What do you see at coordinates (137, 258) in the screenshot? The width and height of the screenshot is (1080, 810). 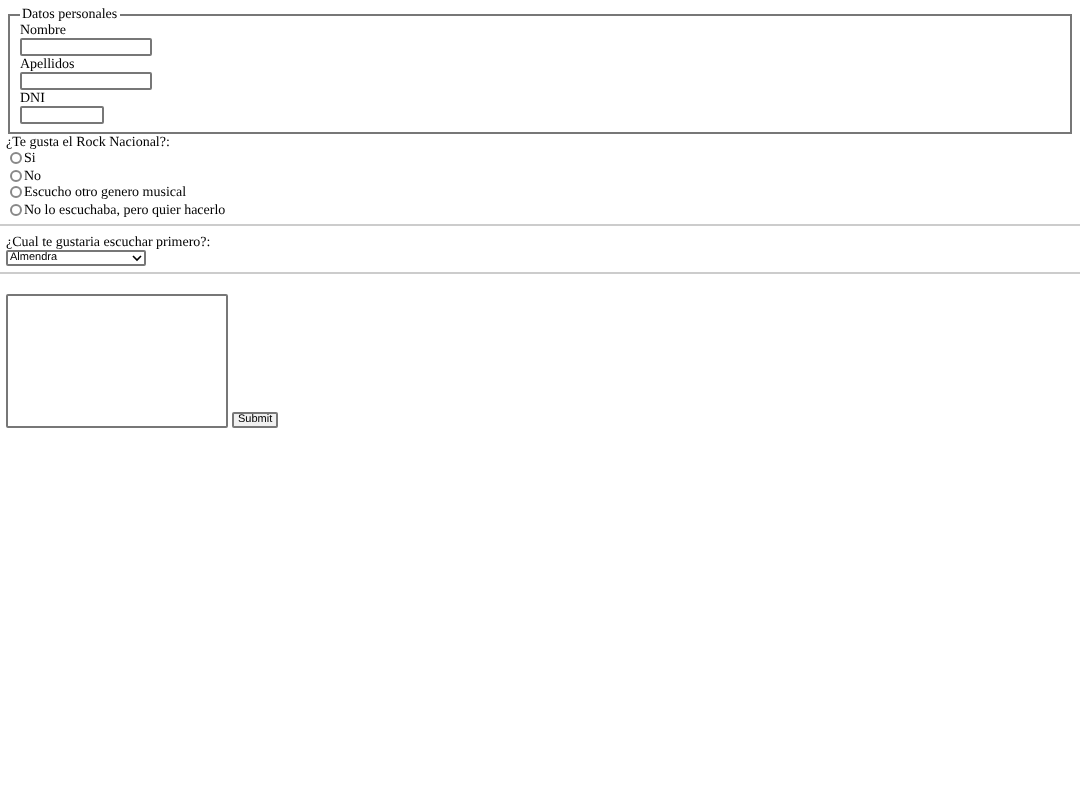 I see `chevron-icon` at bounding box center [137, 258].